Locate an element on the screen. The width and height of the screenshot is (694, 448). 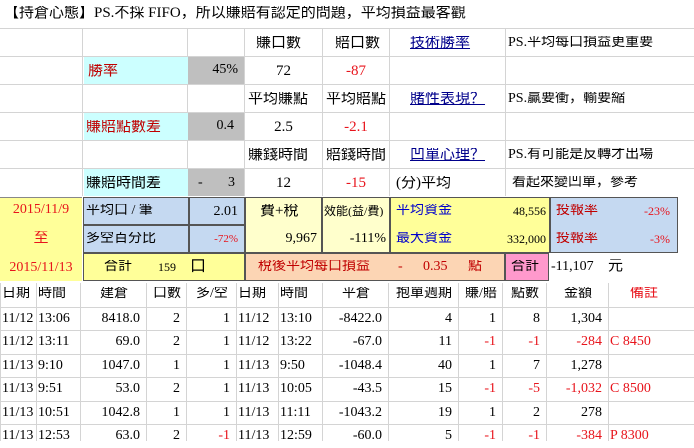
table-cell: 11 is located at coordinates (445, 342).